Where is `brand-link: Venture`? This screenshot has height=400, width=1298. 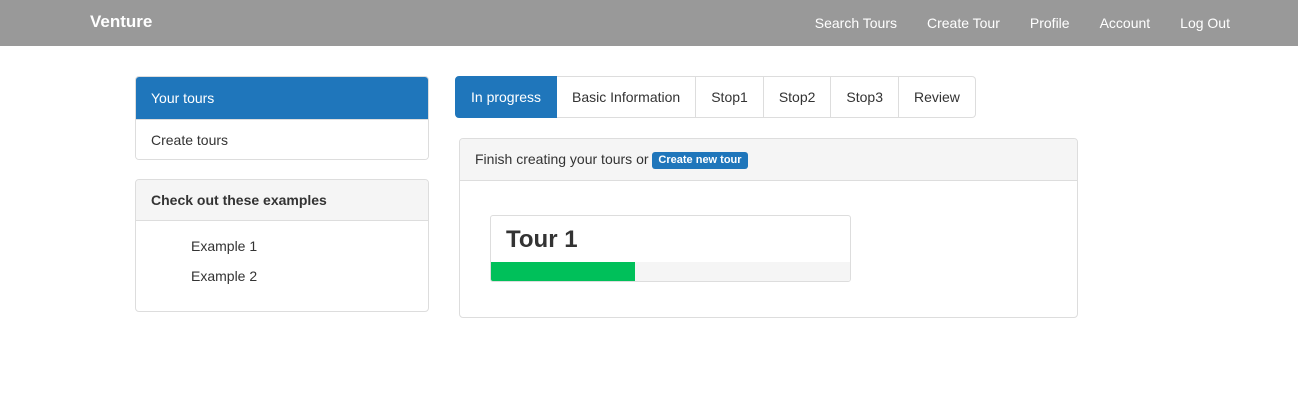 brand-link: Venture is located at coordinates (121, 22).